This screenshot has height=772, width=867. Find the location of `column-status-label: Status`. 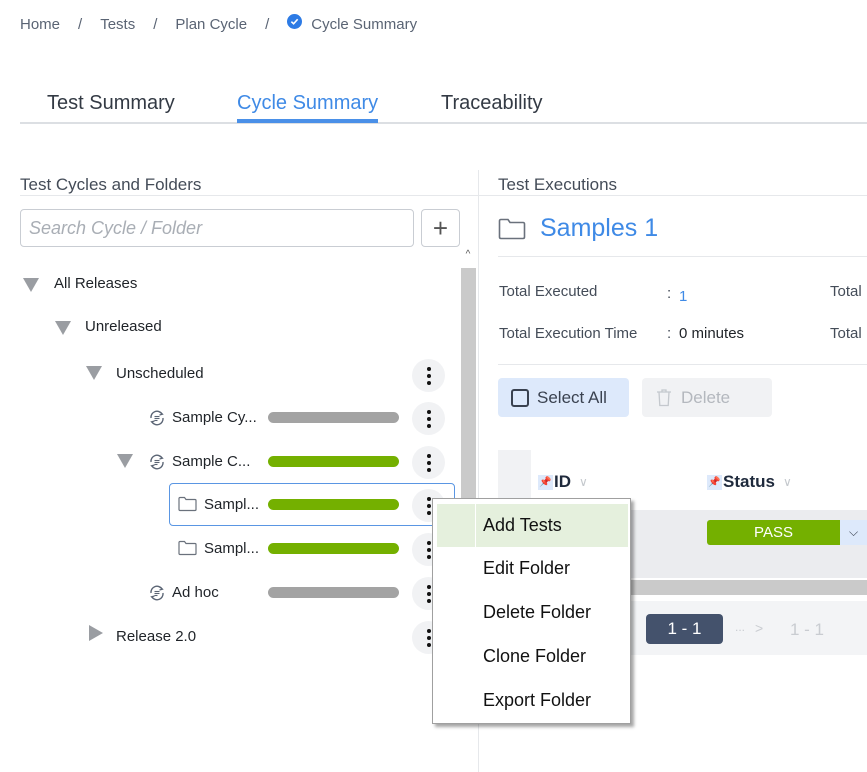

column-status-label: Status is located at coordinates (749, 481).